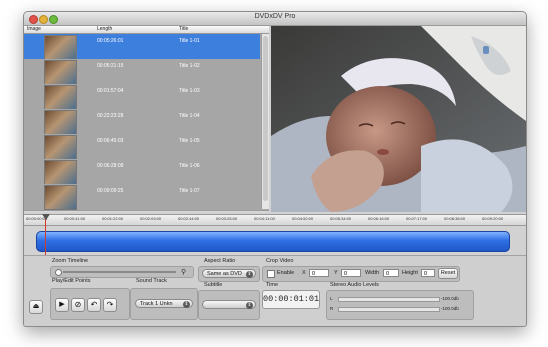 The width and height of the screenshot is (548, 347). Describe the element at coordinates (280, 261) in the screenshot. I see `crop-video-label: Crop Video` at that location.